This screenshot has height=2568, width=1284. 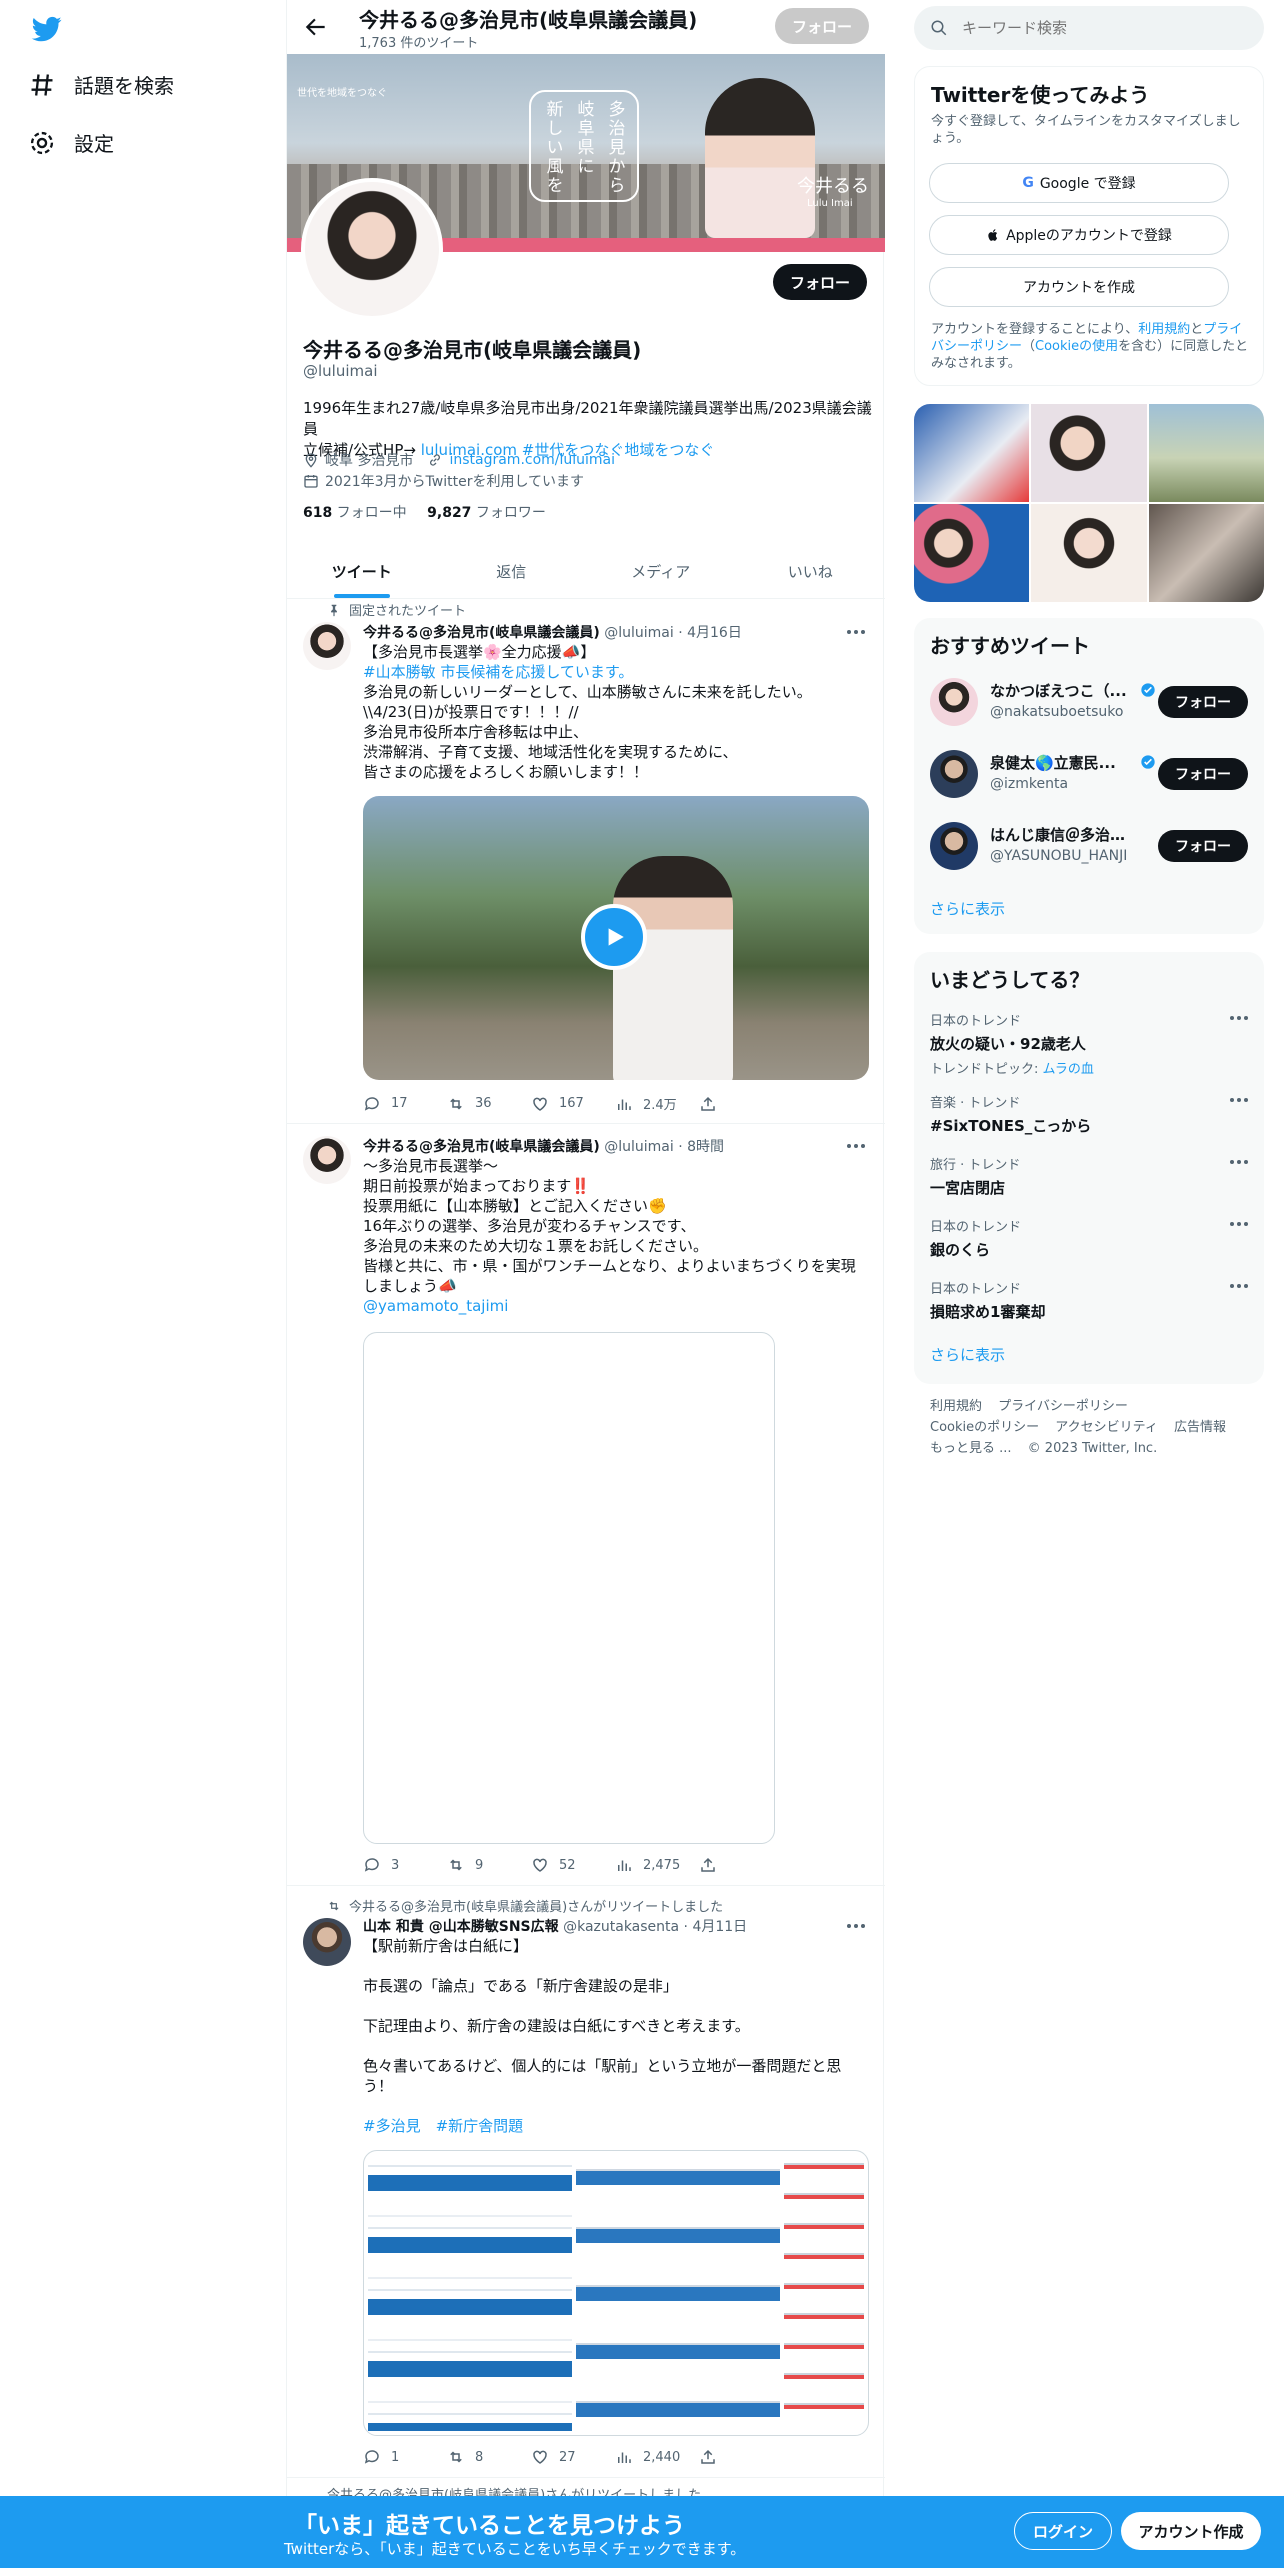 What do you see at coordinates (372, 249) in the screenshot?
I see `profile-avatar` at bounding box center [372, 249].